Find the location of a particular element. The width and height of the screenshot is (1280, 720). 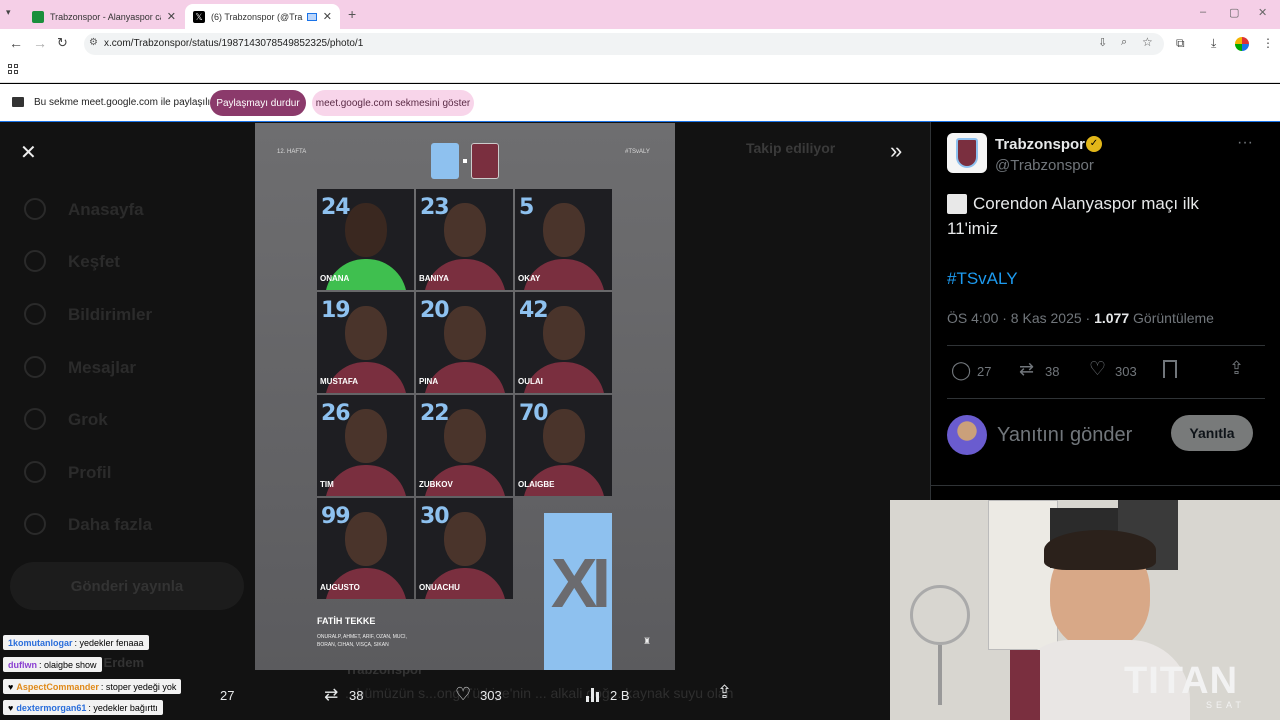

player-card: 26 TIM is located at coordinates (365, 445).